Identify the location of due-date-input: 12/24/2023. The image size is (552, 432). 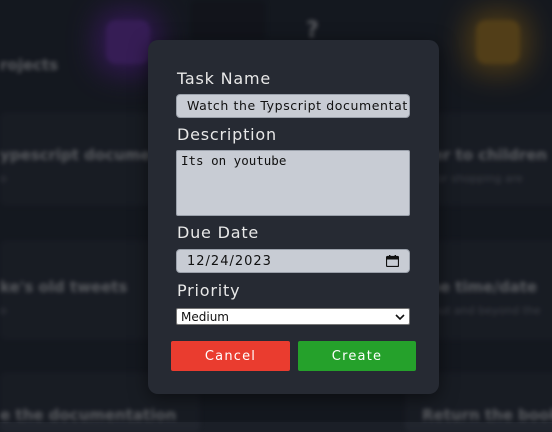
(293, 261).